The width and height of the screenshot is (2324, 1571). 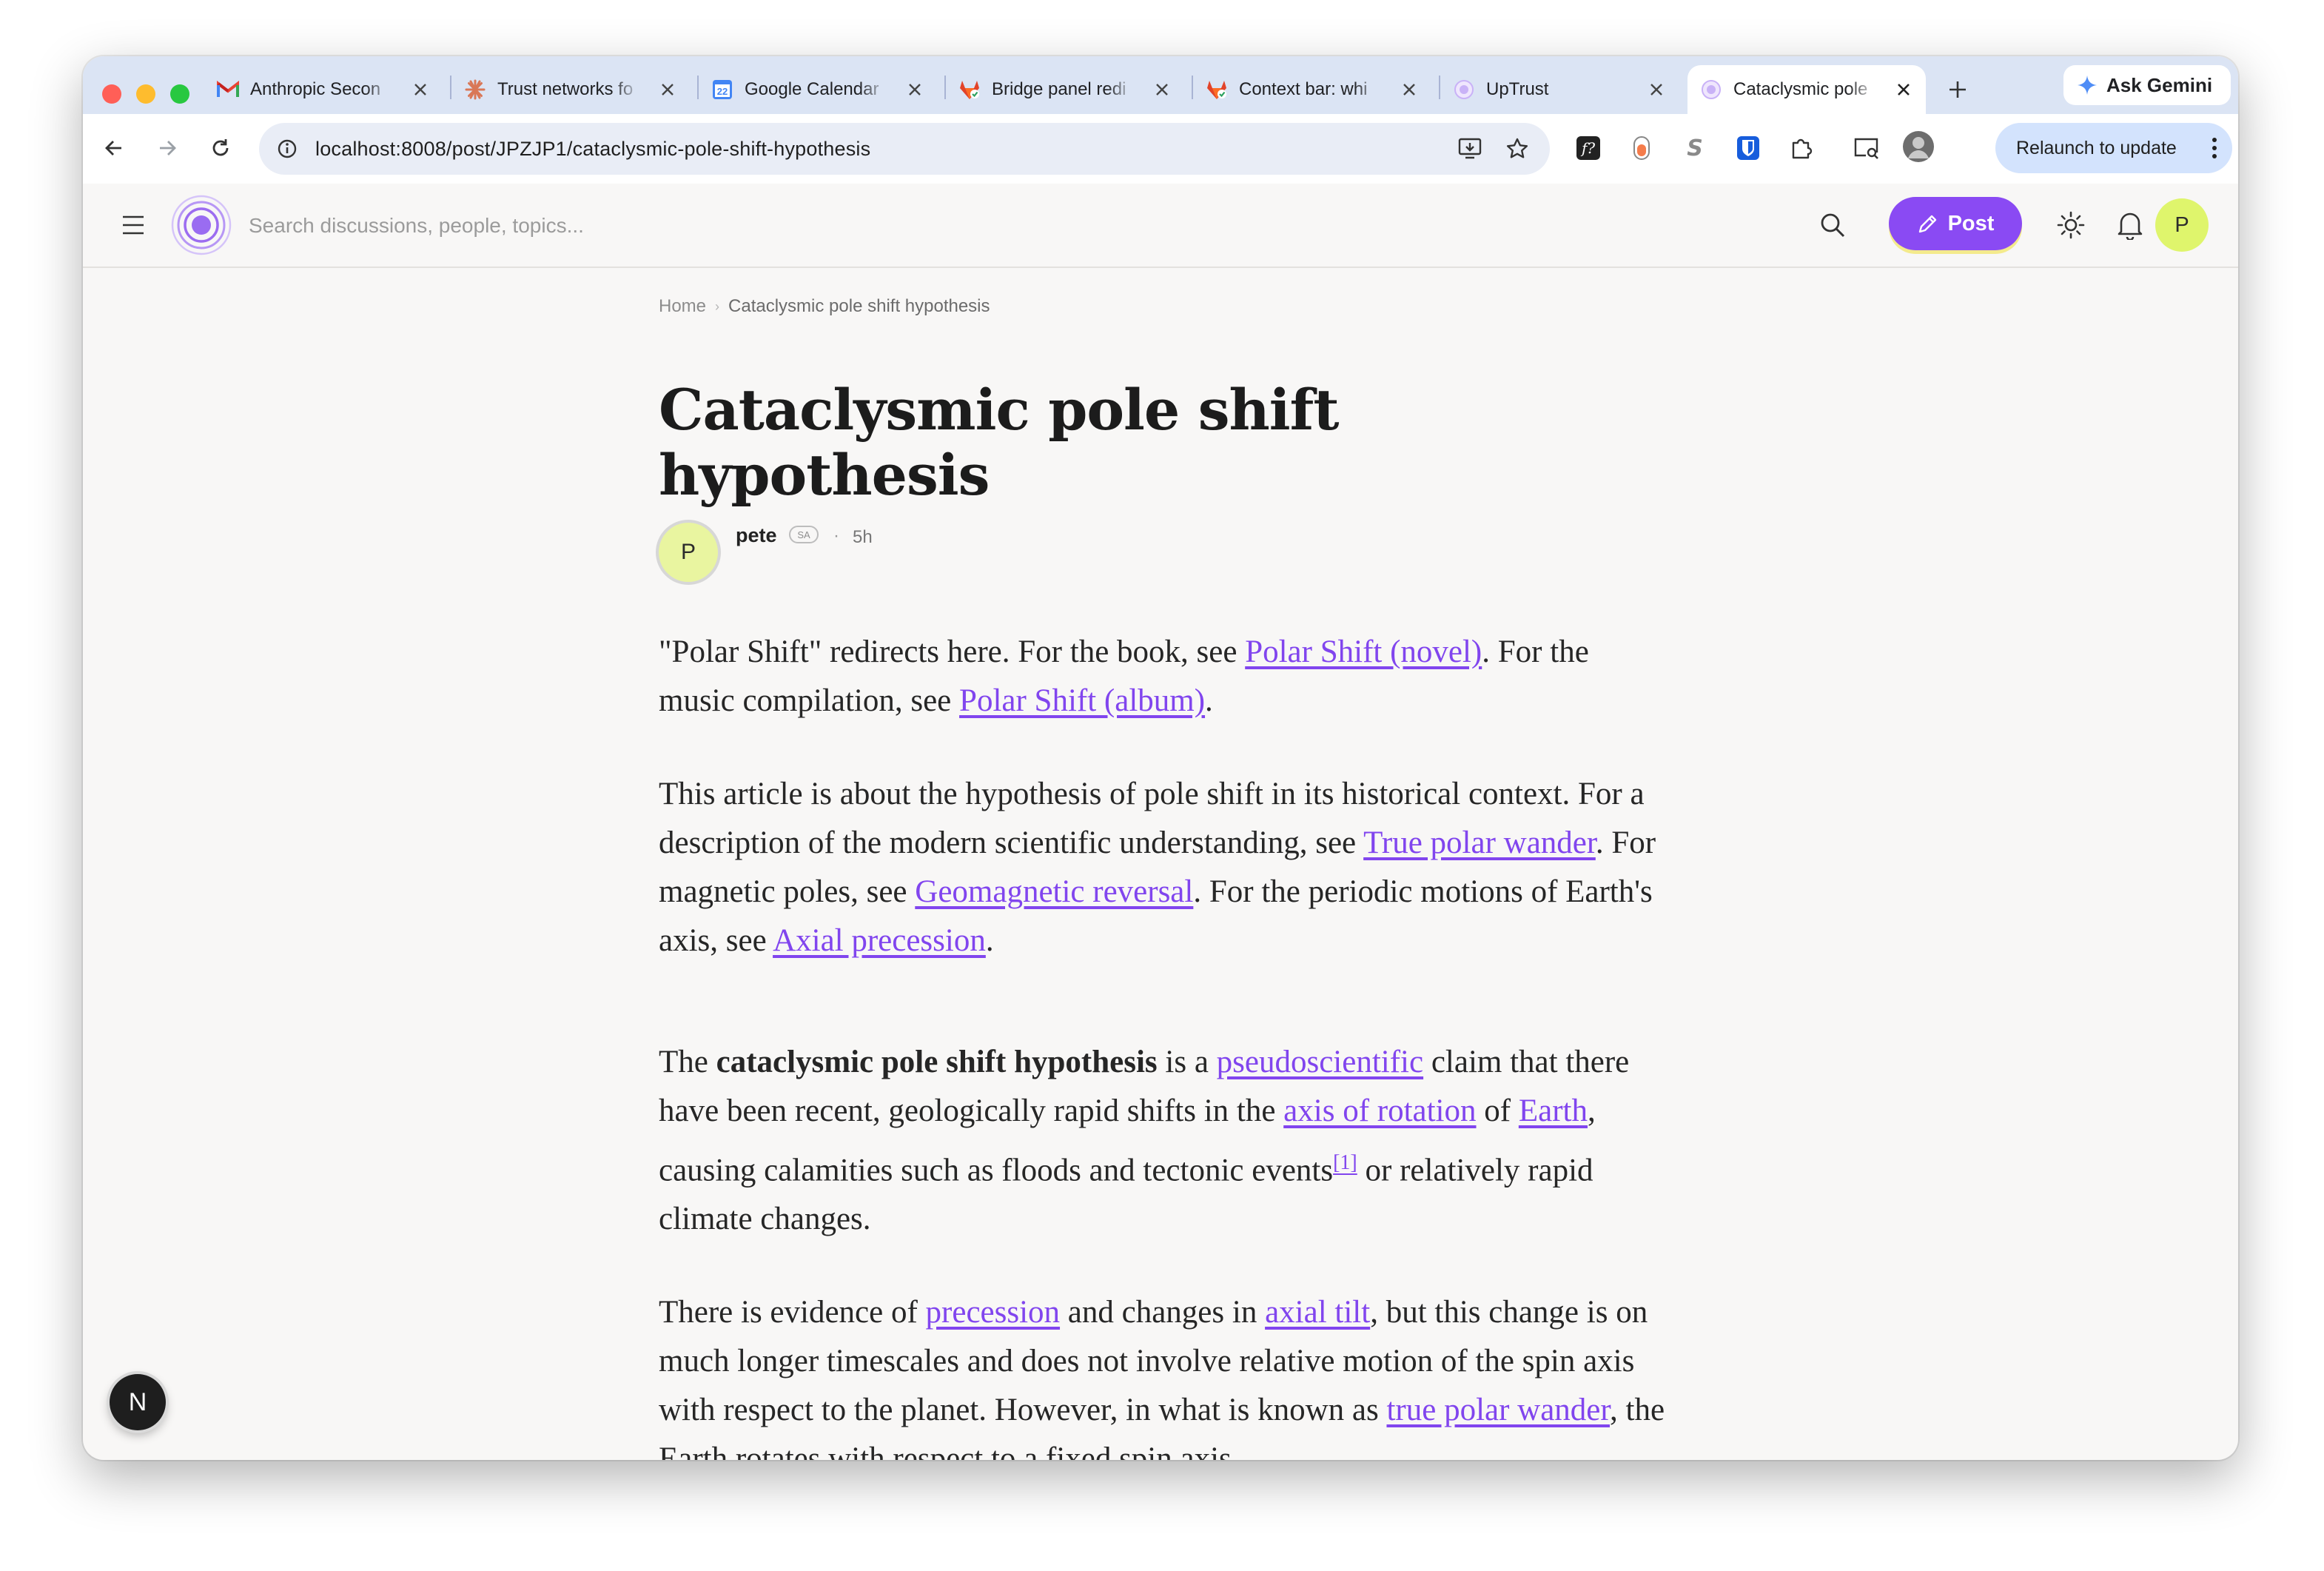 What do you see at coordinates (1955, 223) in the screenshot?
I see `new-post-button: Post` at bounding box center [1955, 223].